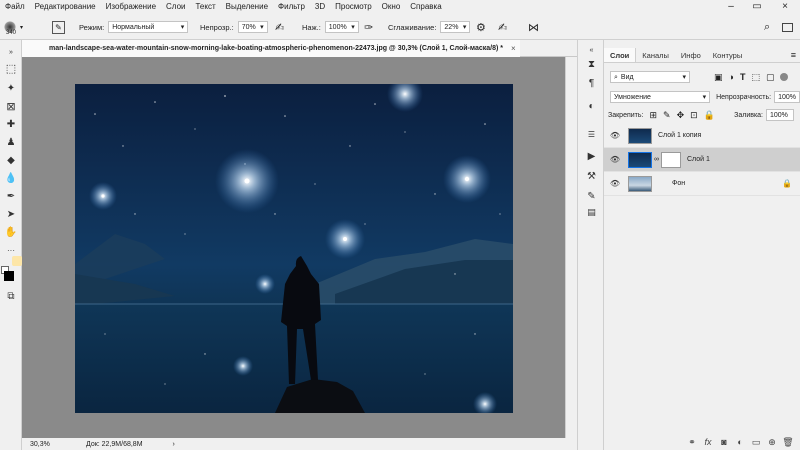  Describe the element at coordinates (740, 442) in the screenshot. I see `adjustment-layer-icon: ◐` at that location.